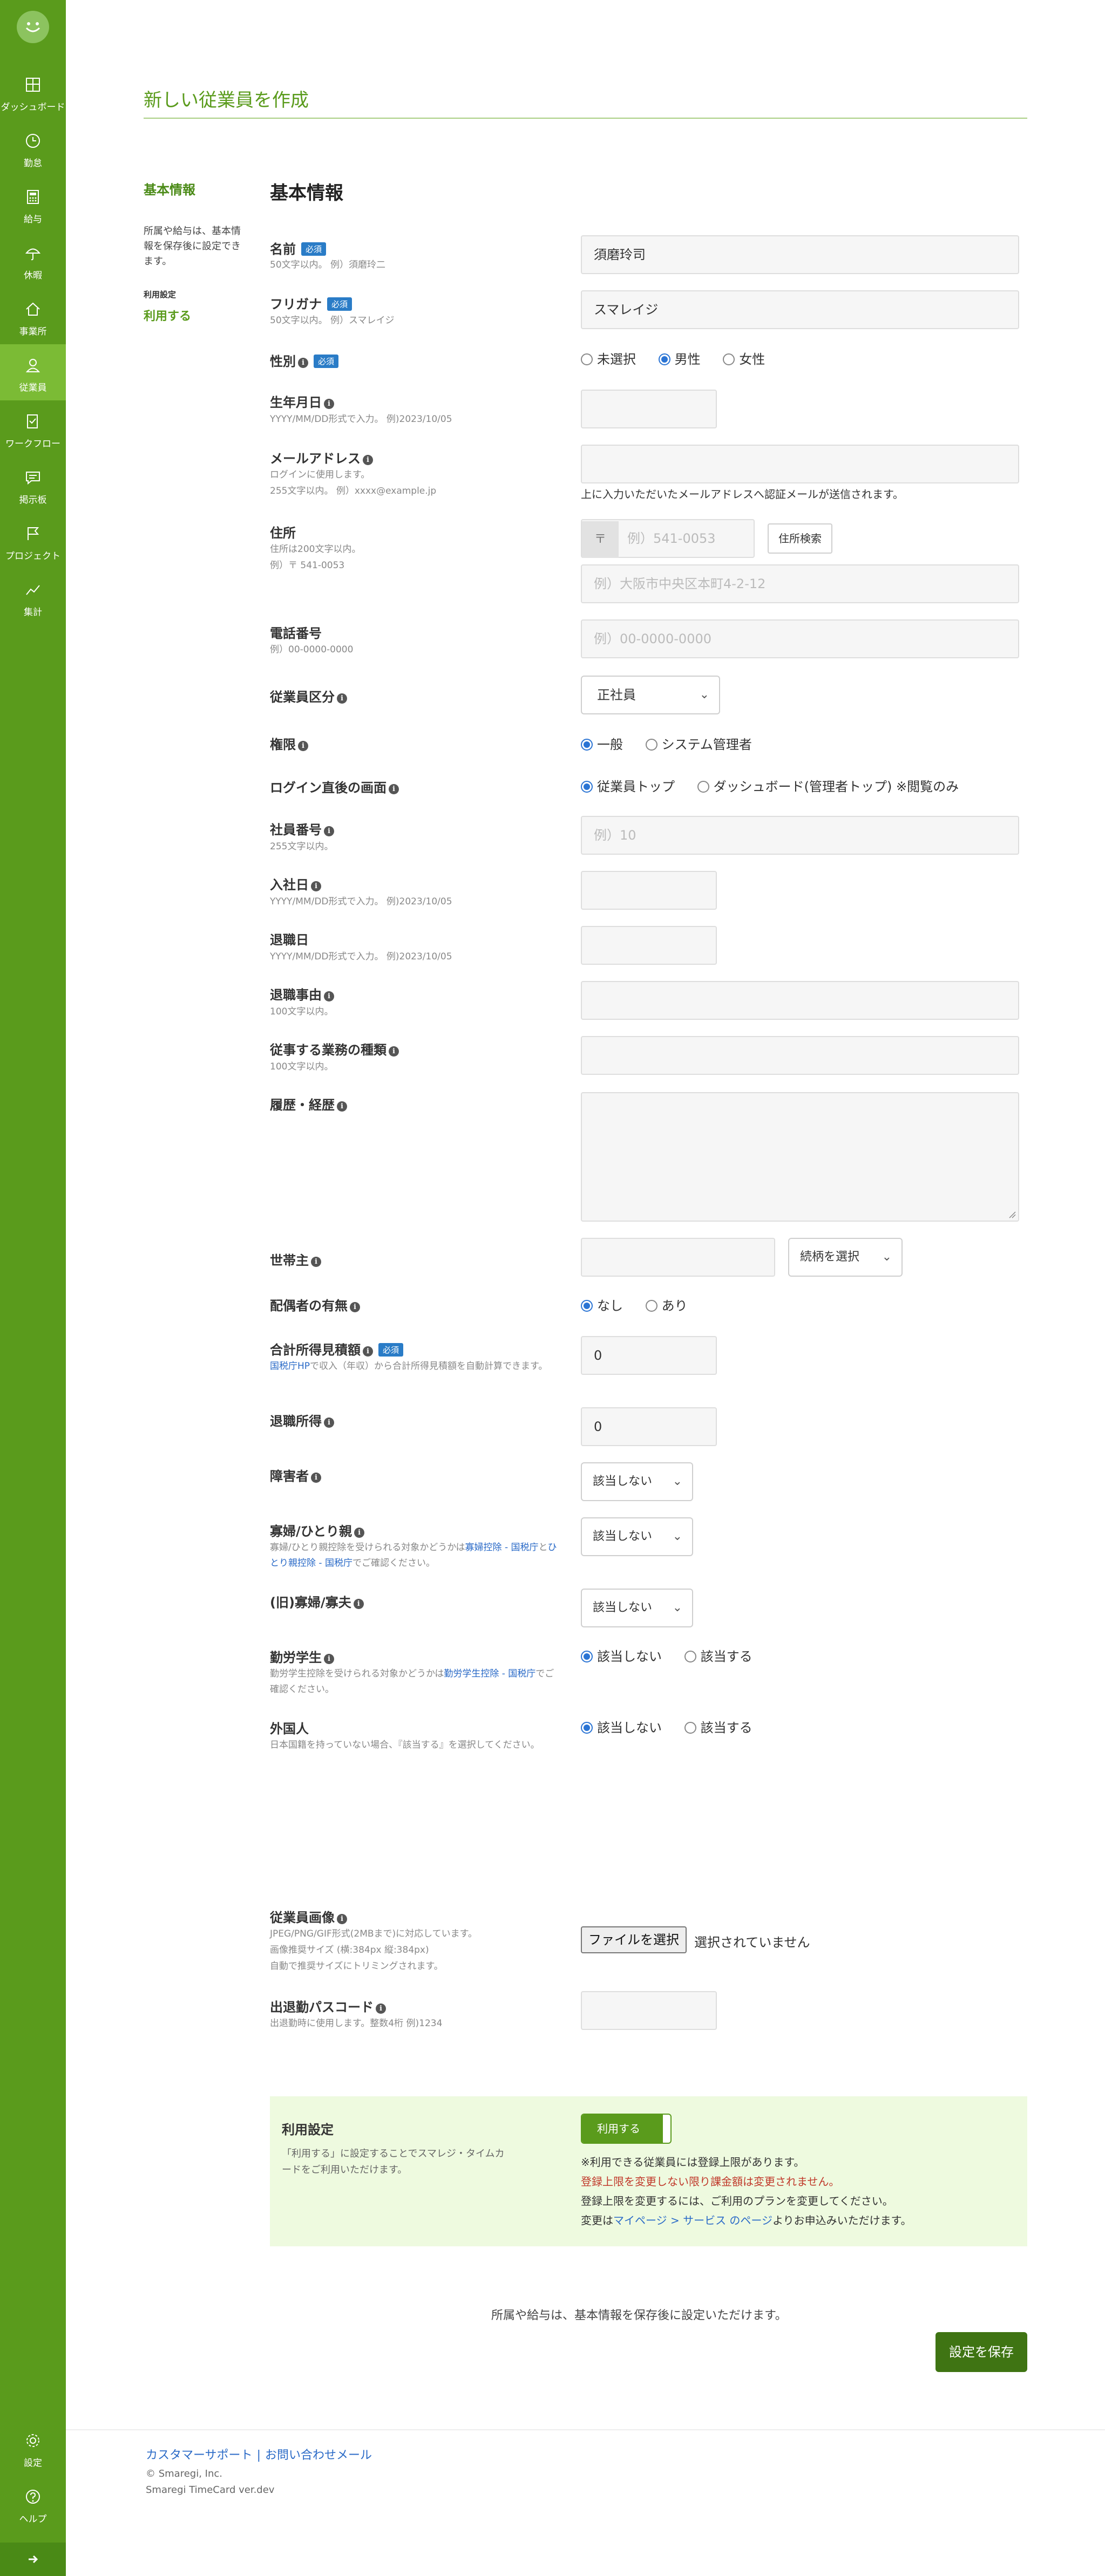  I want to click on contact-mail-link: お問い合わせメール, so click(318, 2455).